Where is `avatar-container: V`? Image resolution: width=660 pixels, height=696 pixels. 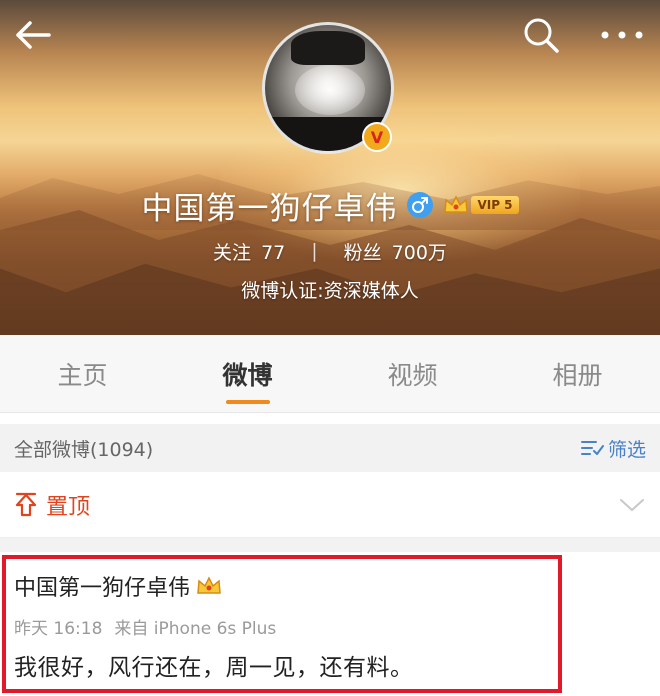 avatar-container: V is located at coordinates (328, 88).